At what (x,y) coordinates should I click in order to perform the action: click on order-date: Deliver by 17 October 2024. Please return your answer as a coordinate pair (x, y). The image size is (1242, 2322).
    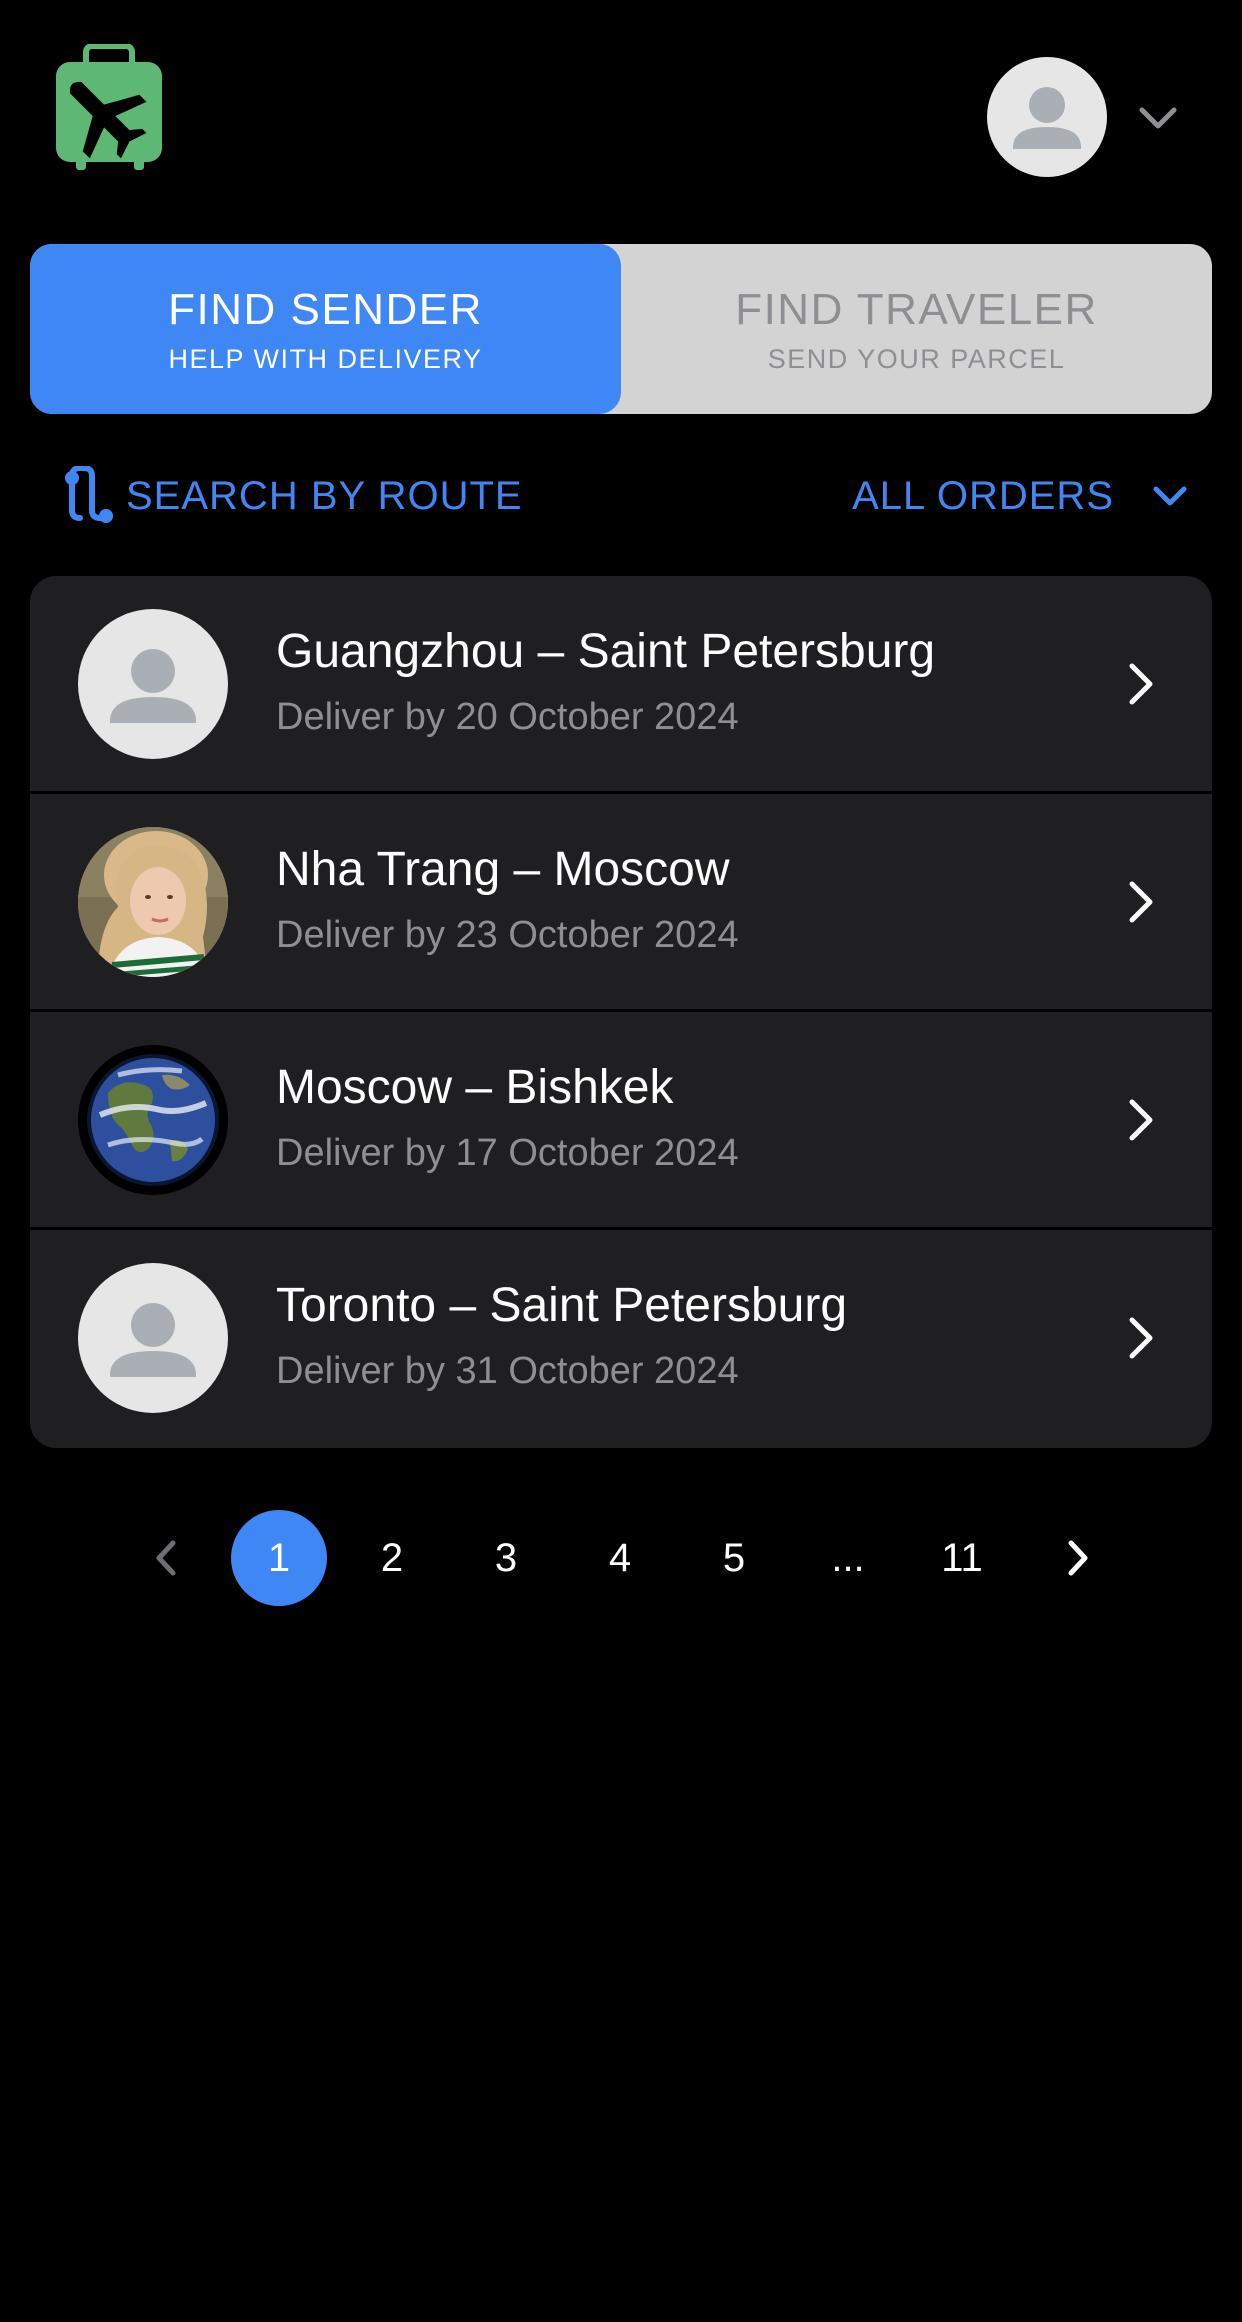
    Looking at the image, I should click on (507, 1153).